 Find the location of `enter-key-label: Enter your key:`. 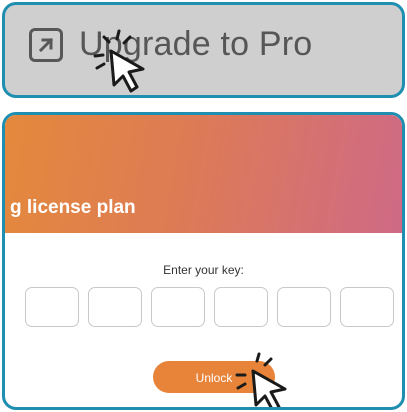

enter-key-label: Enter your key: is located at coordinates (203, 270).